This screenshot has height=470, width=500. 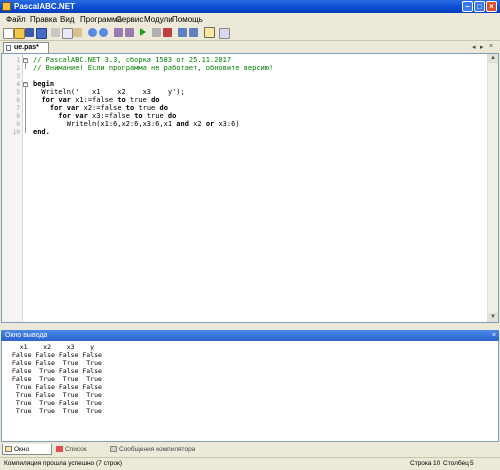 I want to click on scroll-up-icon: ▲, so click(x=493, y=58).